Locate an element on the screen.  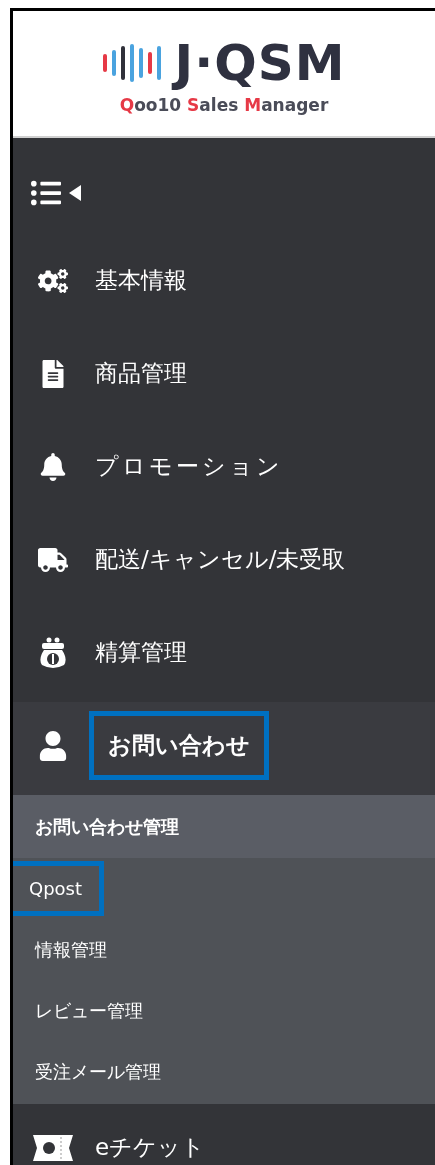
ticket-icon is located at coordinates (53, 1147).